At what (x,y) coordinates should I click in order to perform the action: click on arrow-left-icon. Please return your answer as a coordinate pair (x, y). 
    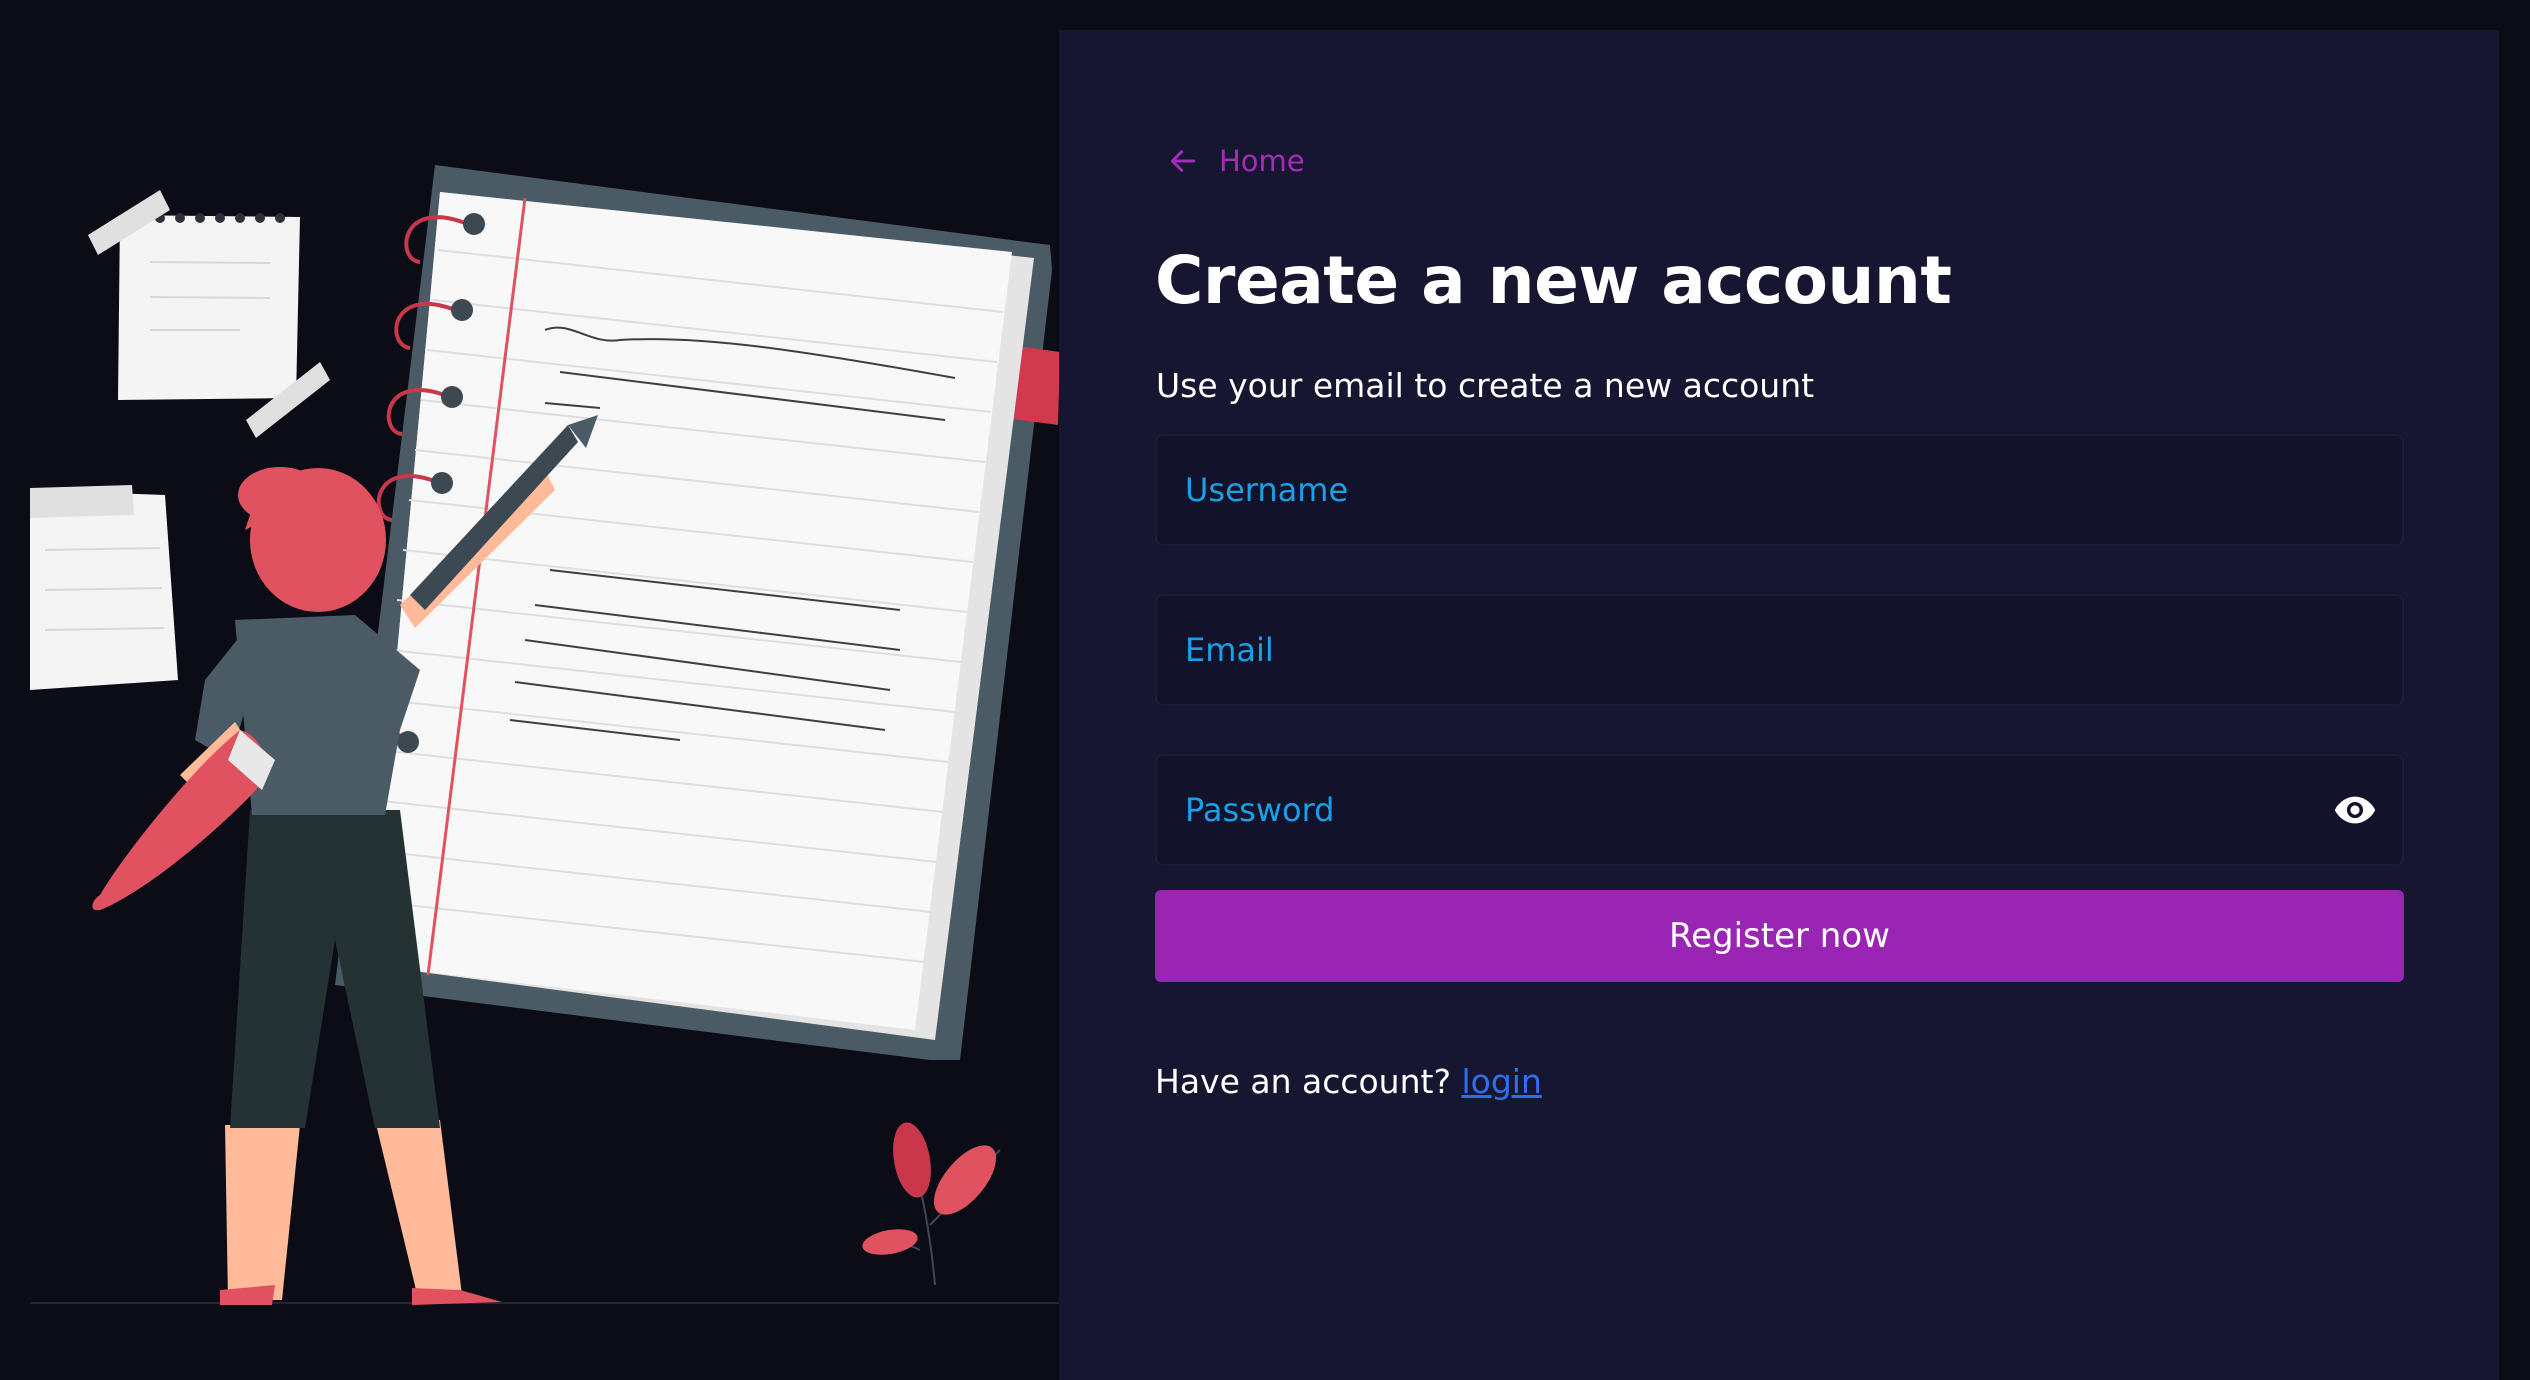
    Looking at the image, I should click on (1183, 161).